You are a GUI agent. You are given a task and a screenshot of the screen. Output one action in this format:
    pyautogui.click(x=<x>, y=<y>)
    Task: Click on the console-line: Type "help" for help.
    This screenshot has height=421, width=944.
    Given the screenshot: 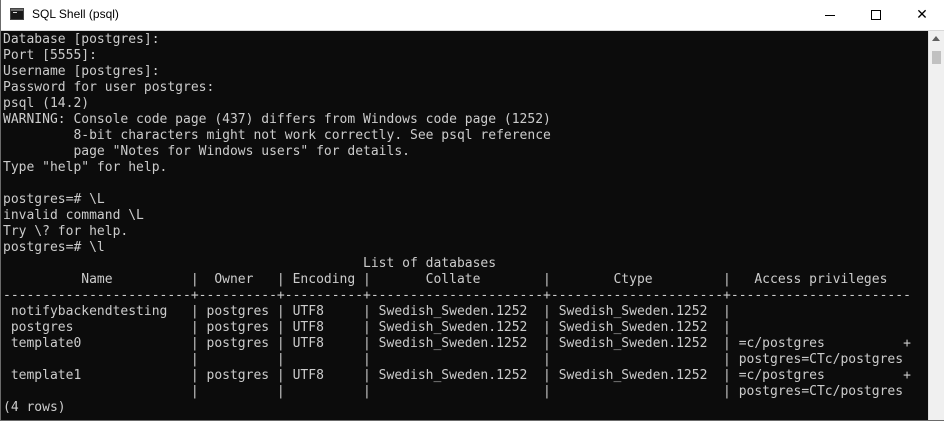 What is the action you would take?
    pyautogui.click(x=85, y=167)
    